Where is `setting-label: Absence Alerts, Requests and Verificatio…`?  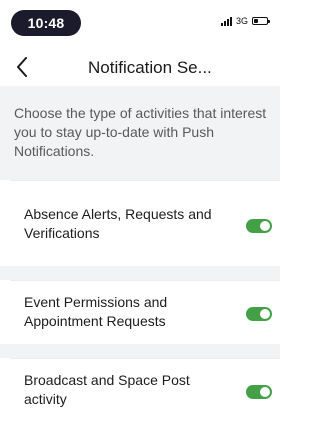 setting-label: Absence Alerts, Requests and Verificatio… is located at coordinates (118, 223).